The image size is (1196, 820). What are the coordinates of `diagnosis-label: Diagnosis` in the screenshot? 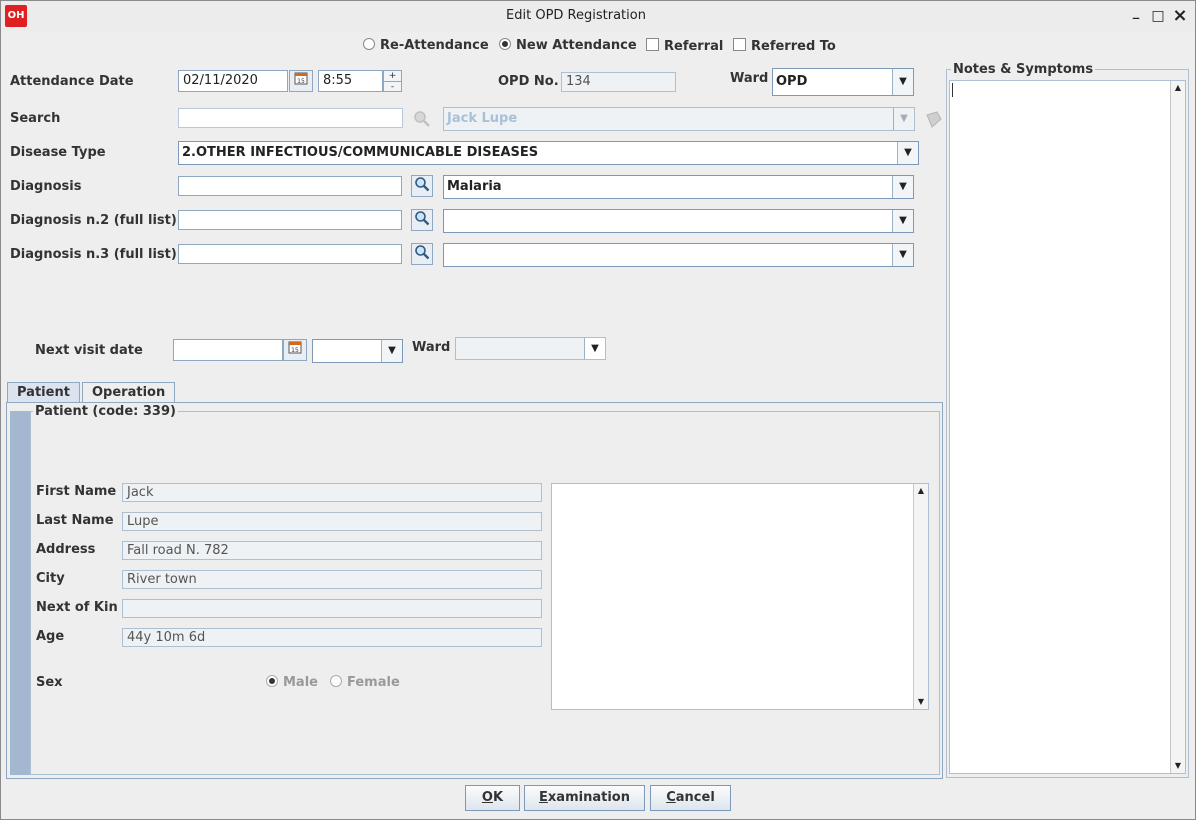 It's located at (46, 186).